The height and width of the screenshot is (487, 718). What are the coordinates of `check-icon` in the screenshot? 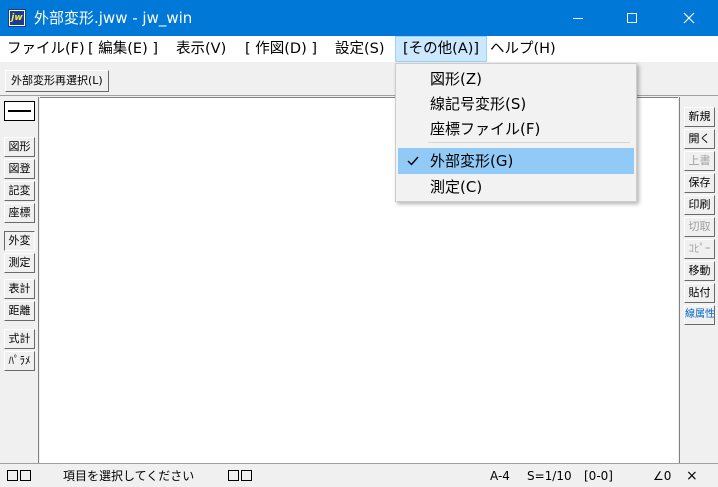 It's located at (413, 161).